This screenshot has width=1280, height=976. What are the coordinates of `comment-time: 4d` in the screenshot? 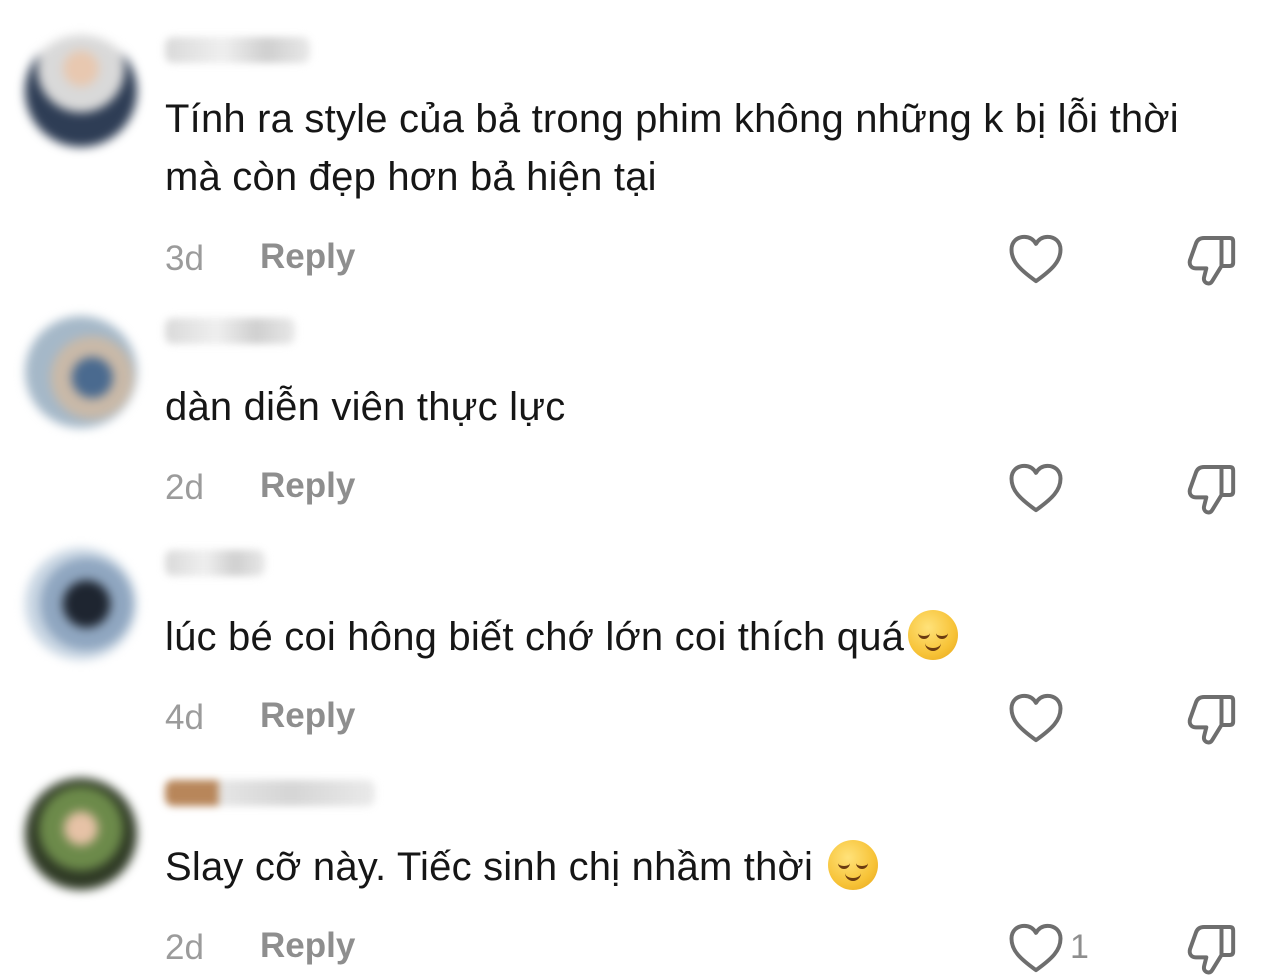 It's located at (184, 717).